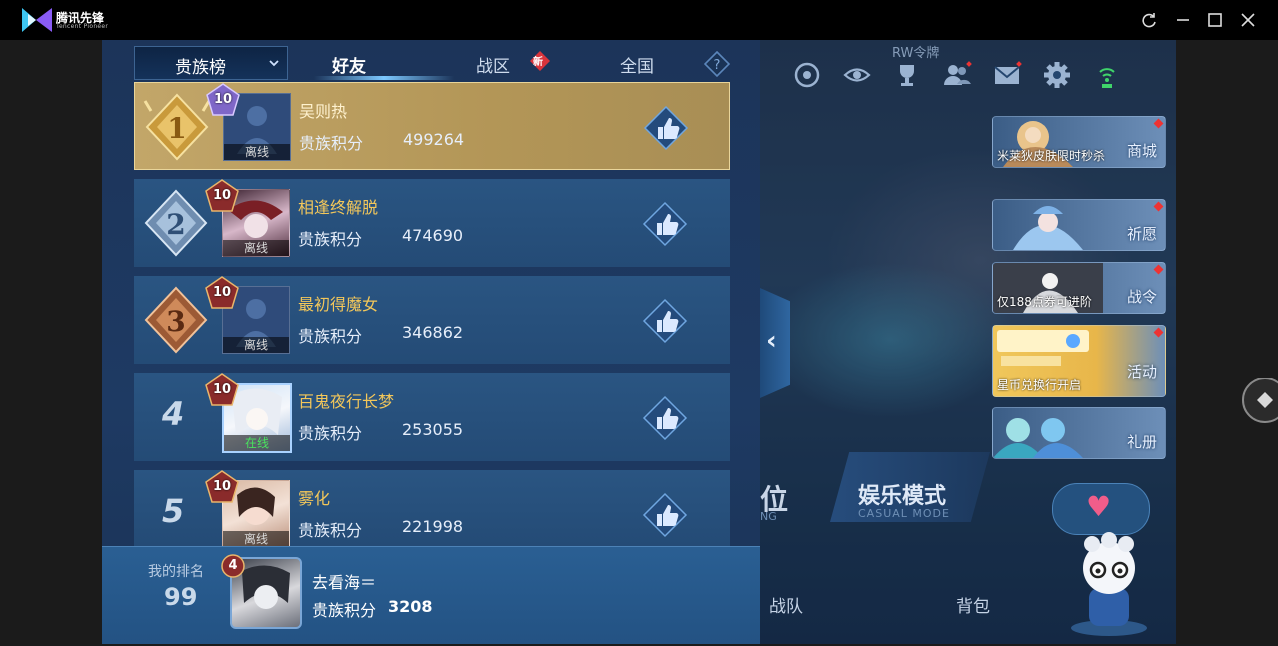 Image resolution: width=1278 pixels, height=646 pixels. I want to click on svg-text: 3, so click(175, 321).